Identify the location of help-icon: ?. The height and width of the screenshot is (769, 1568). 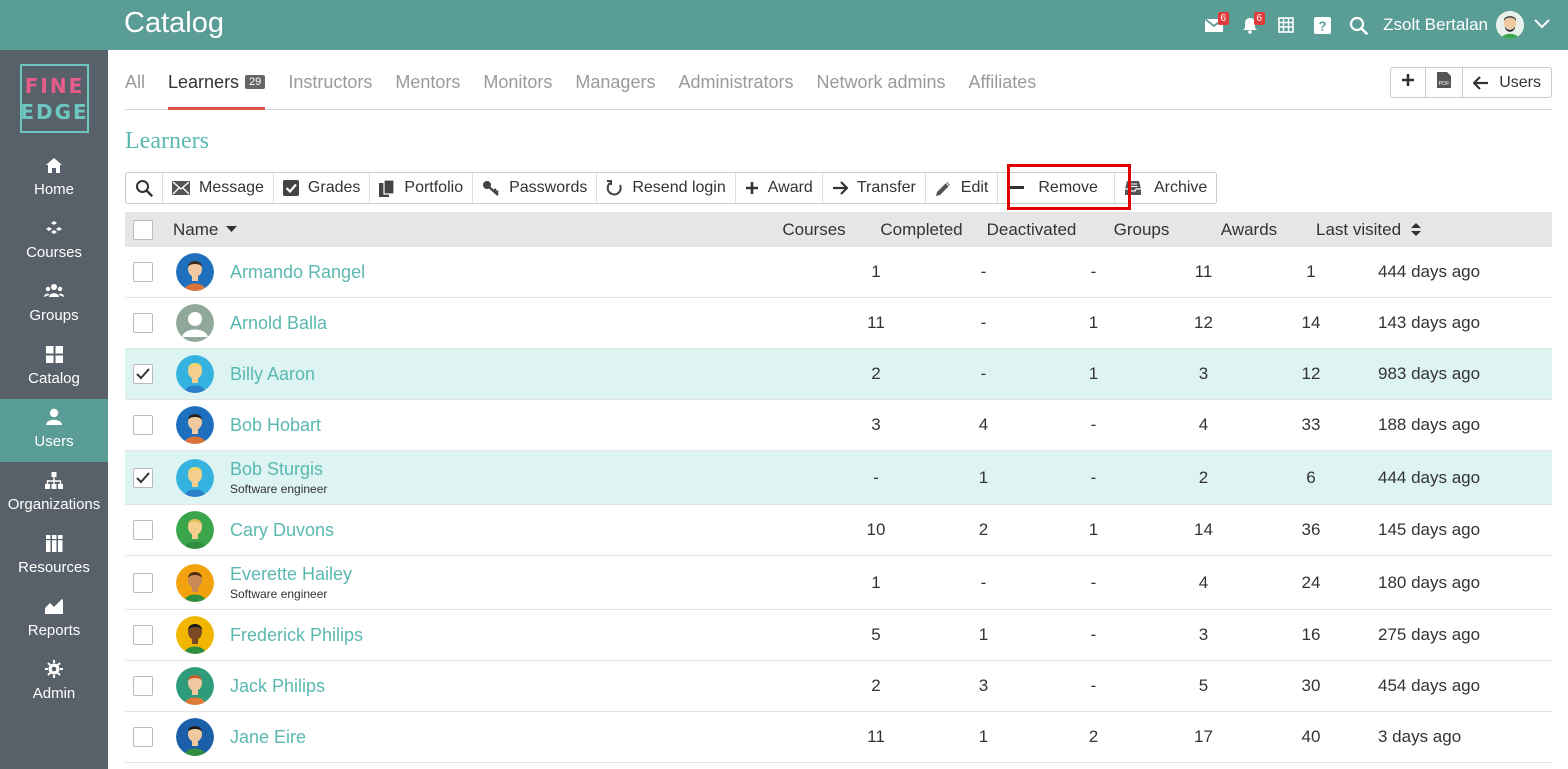
(1322, 25).